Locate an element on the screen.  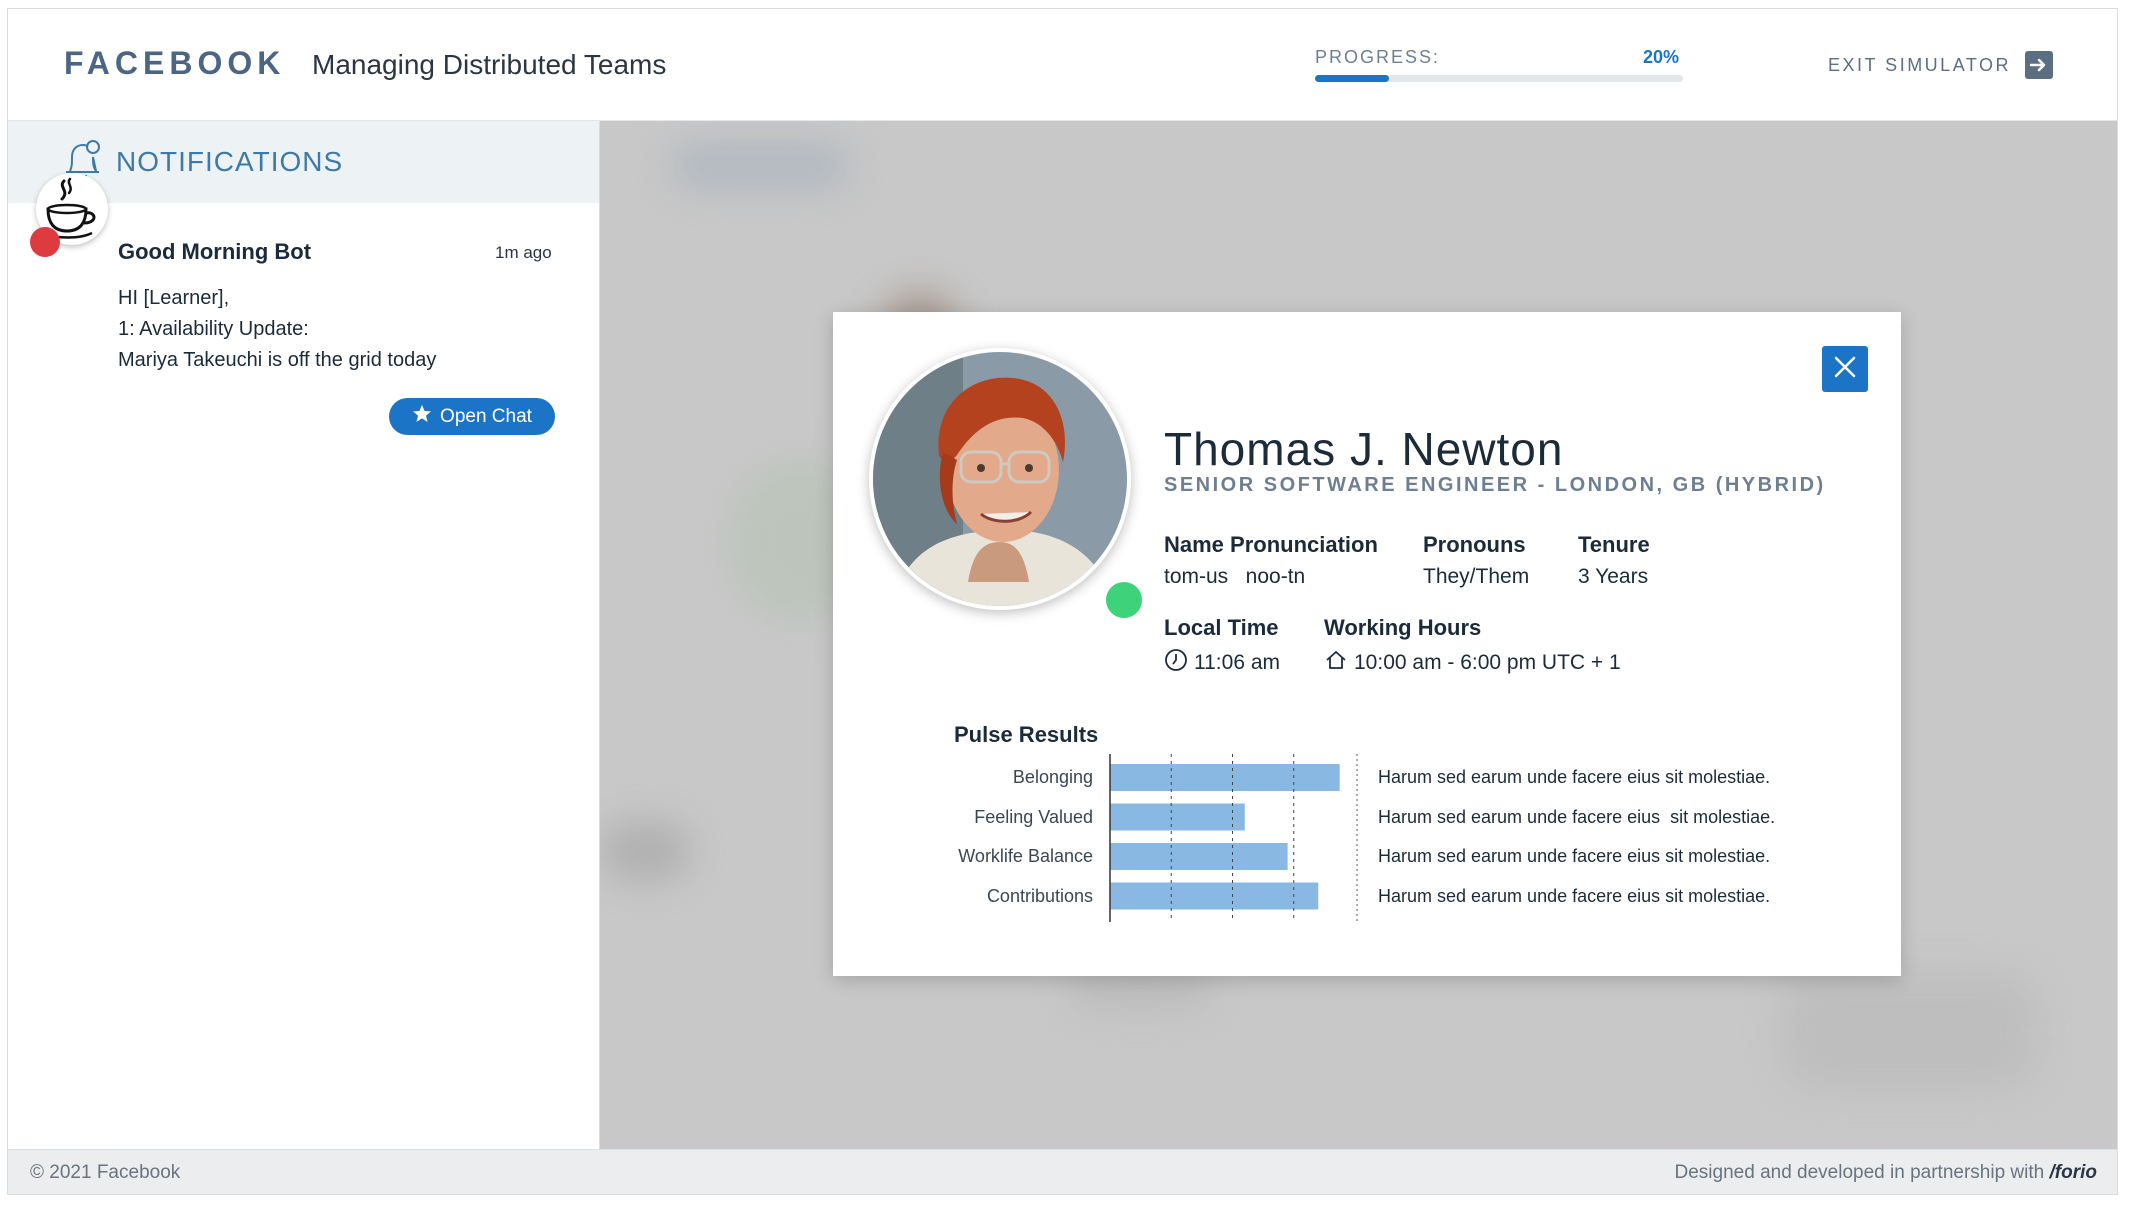
forio-link: /forio is located at coordinates (2074, 1172).